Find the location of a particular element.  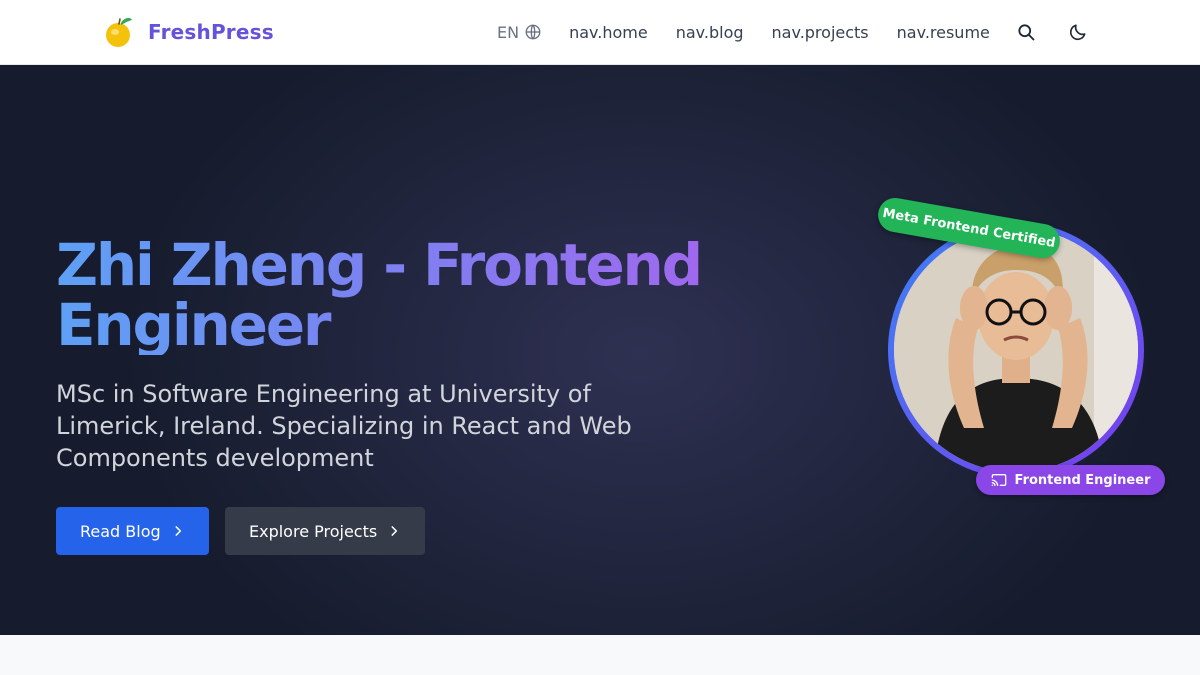

language-label: EN is located at coordinates (508, 32).